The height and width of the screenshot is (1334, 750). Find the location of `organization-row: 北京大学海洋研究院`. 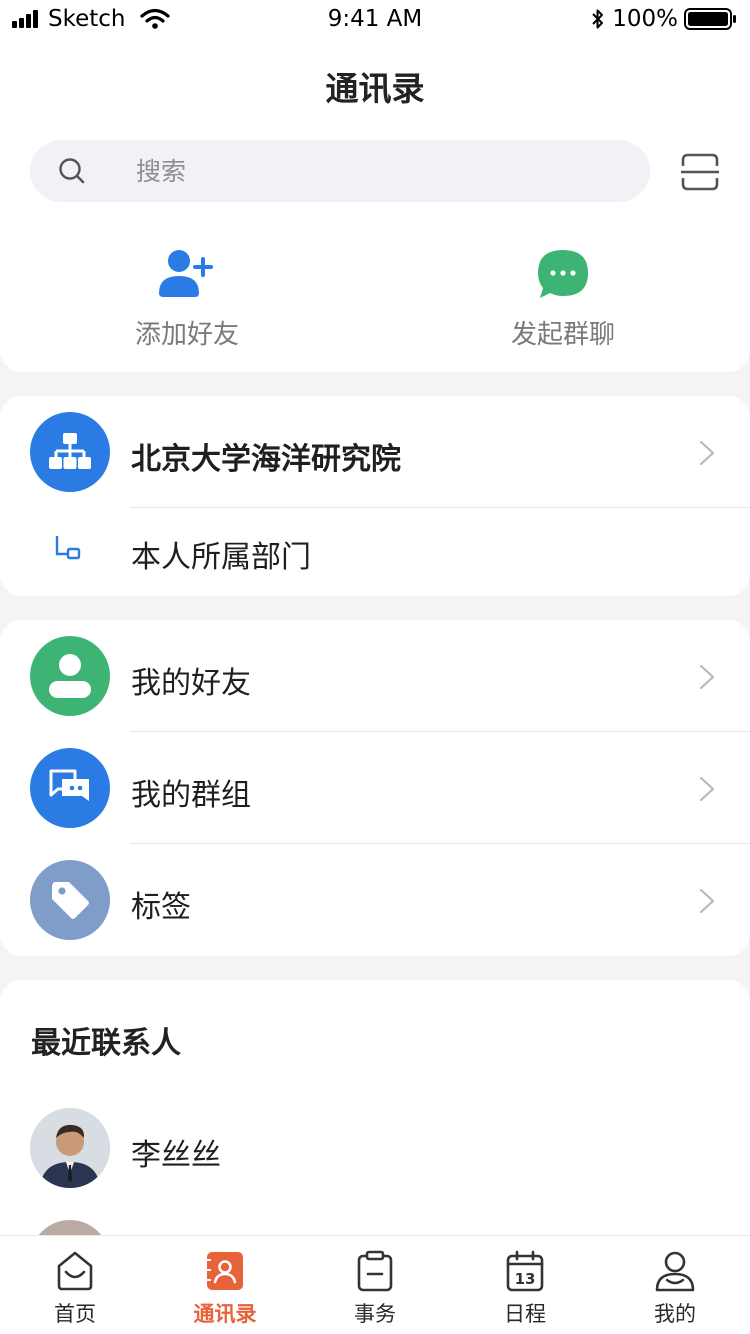

organization-row: 北京大学海洋研究院 is located at coordinates (375, 452).